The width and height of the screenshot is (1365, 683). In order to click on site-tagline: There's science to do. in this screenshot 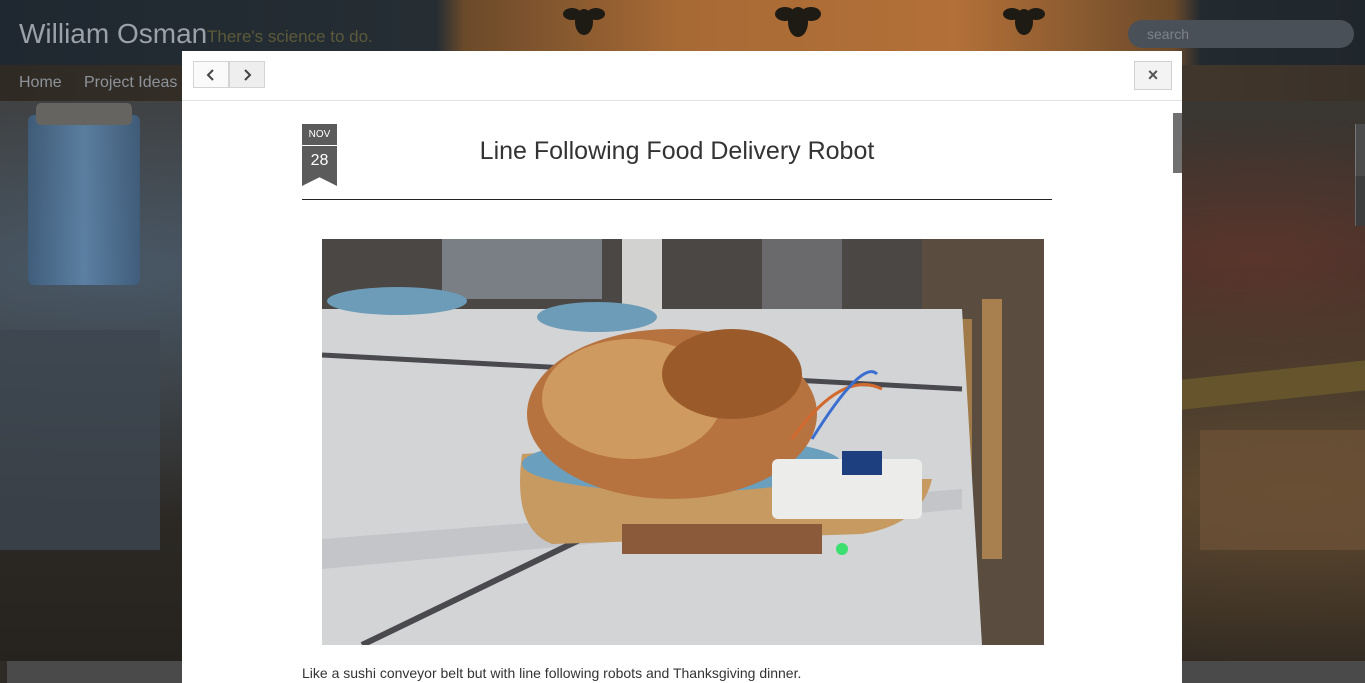, I will do `click(290, 36)`.